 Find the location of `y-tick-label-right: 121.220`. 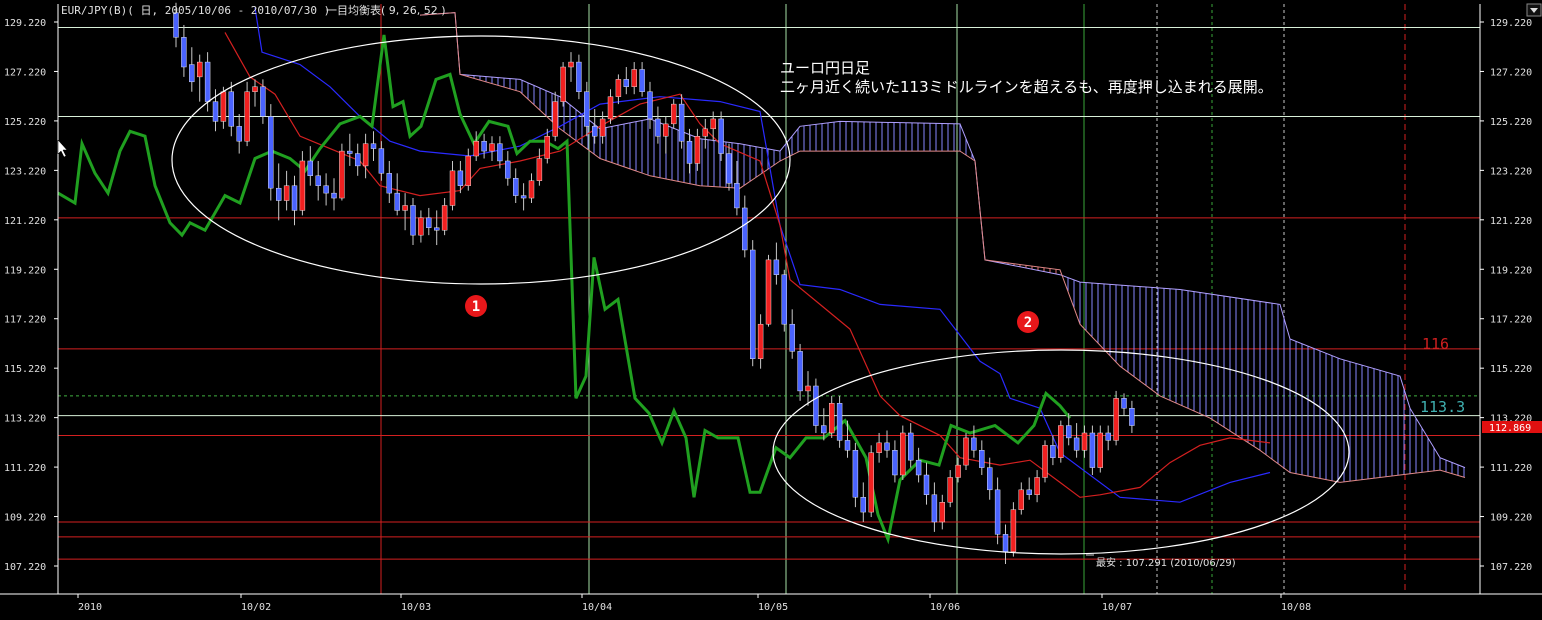

y-tick-label-right: 121.220 is located at coordinates (1511, 221).